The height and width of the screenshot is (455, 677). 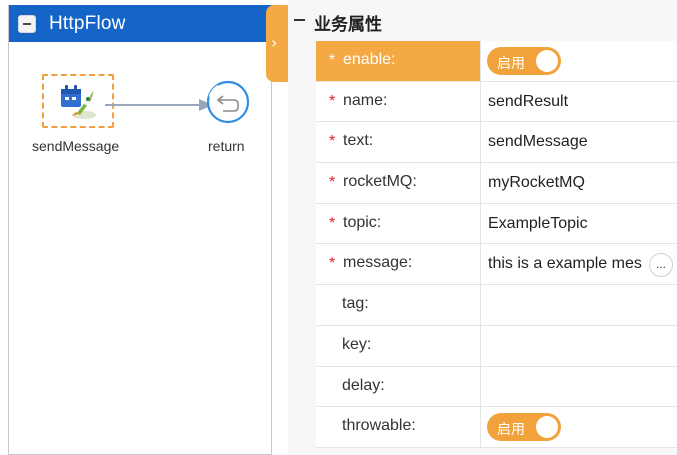 I want to click on property-label: delay:, so click(x=363, y=385).